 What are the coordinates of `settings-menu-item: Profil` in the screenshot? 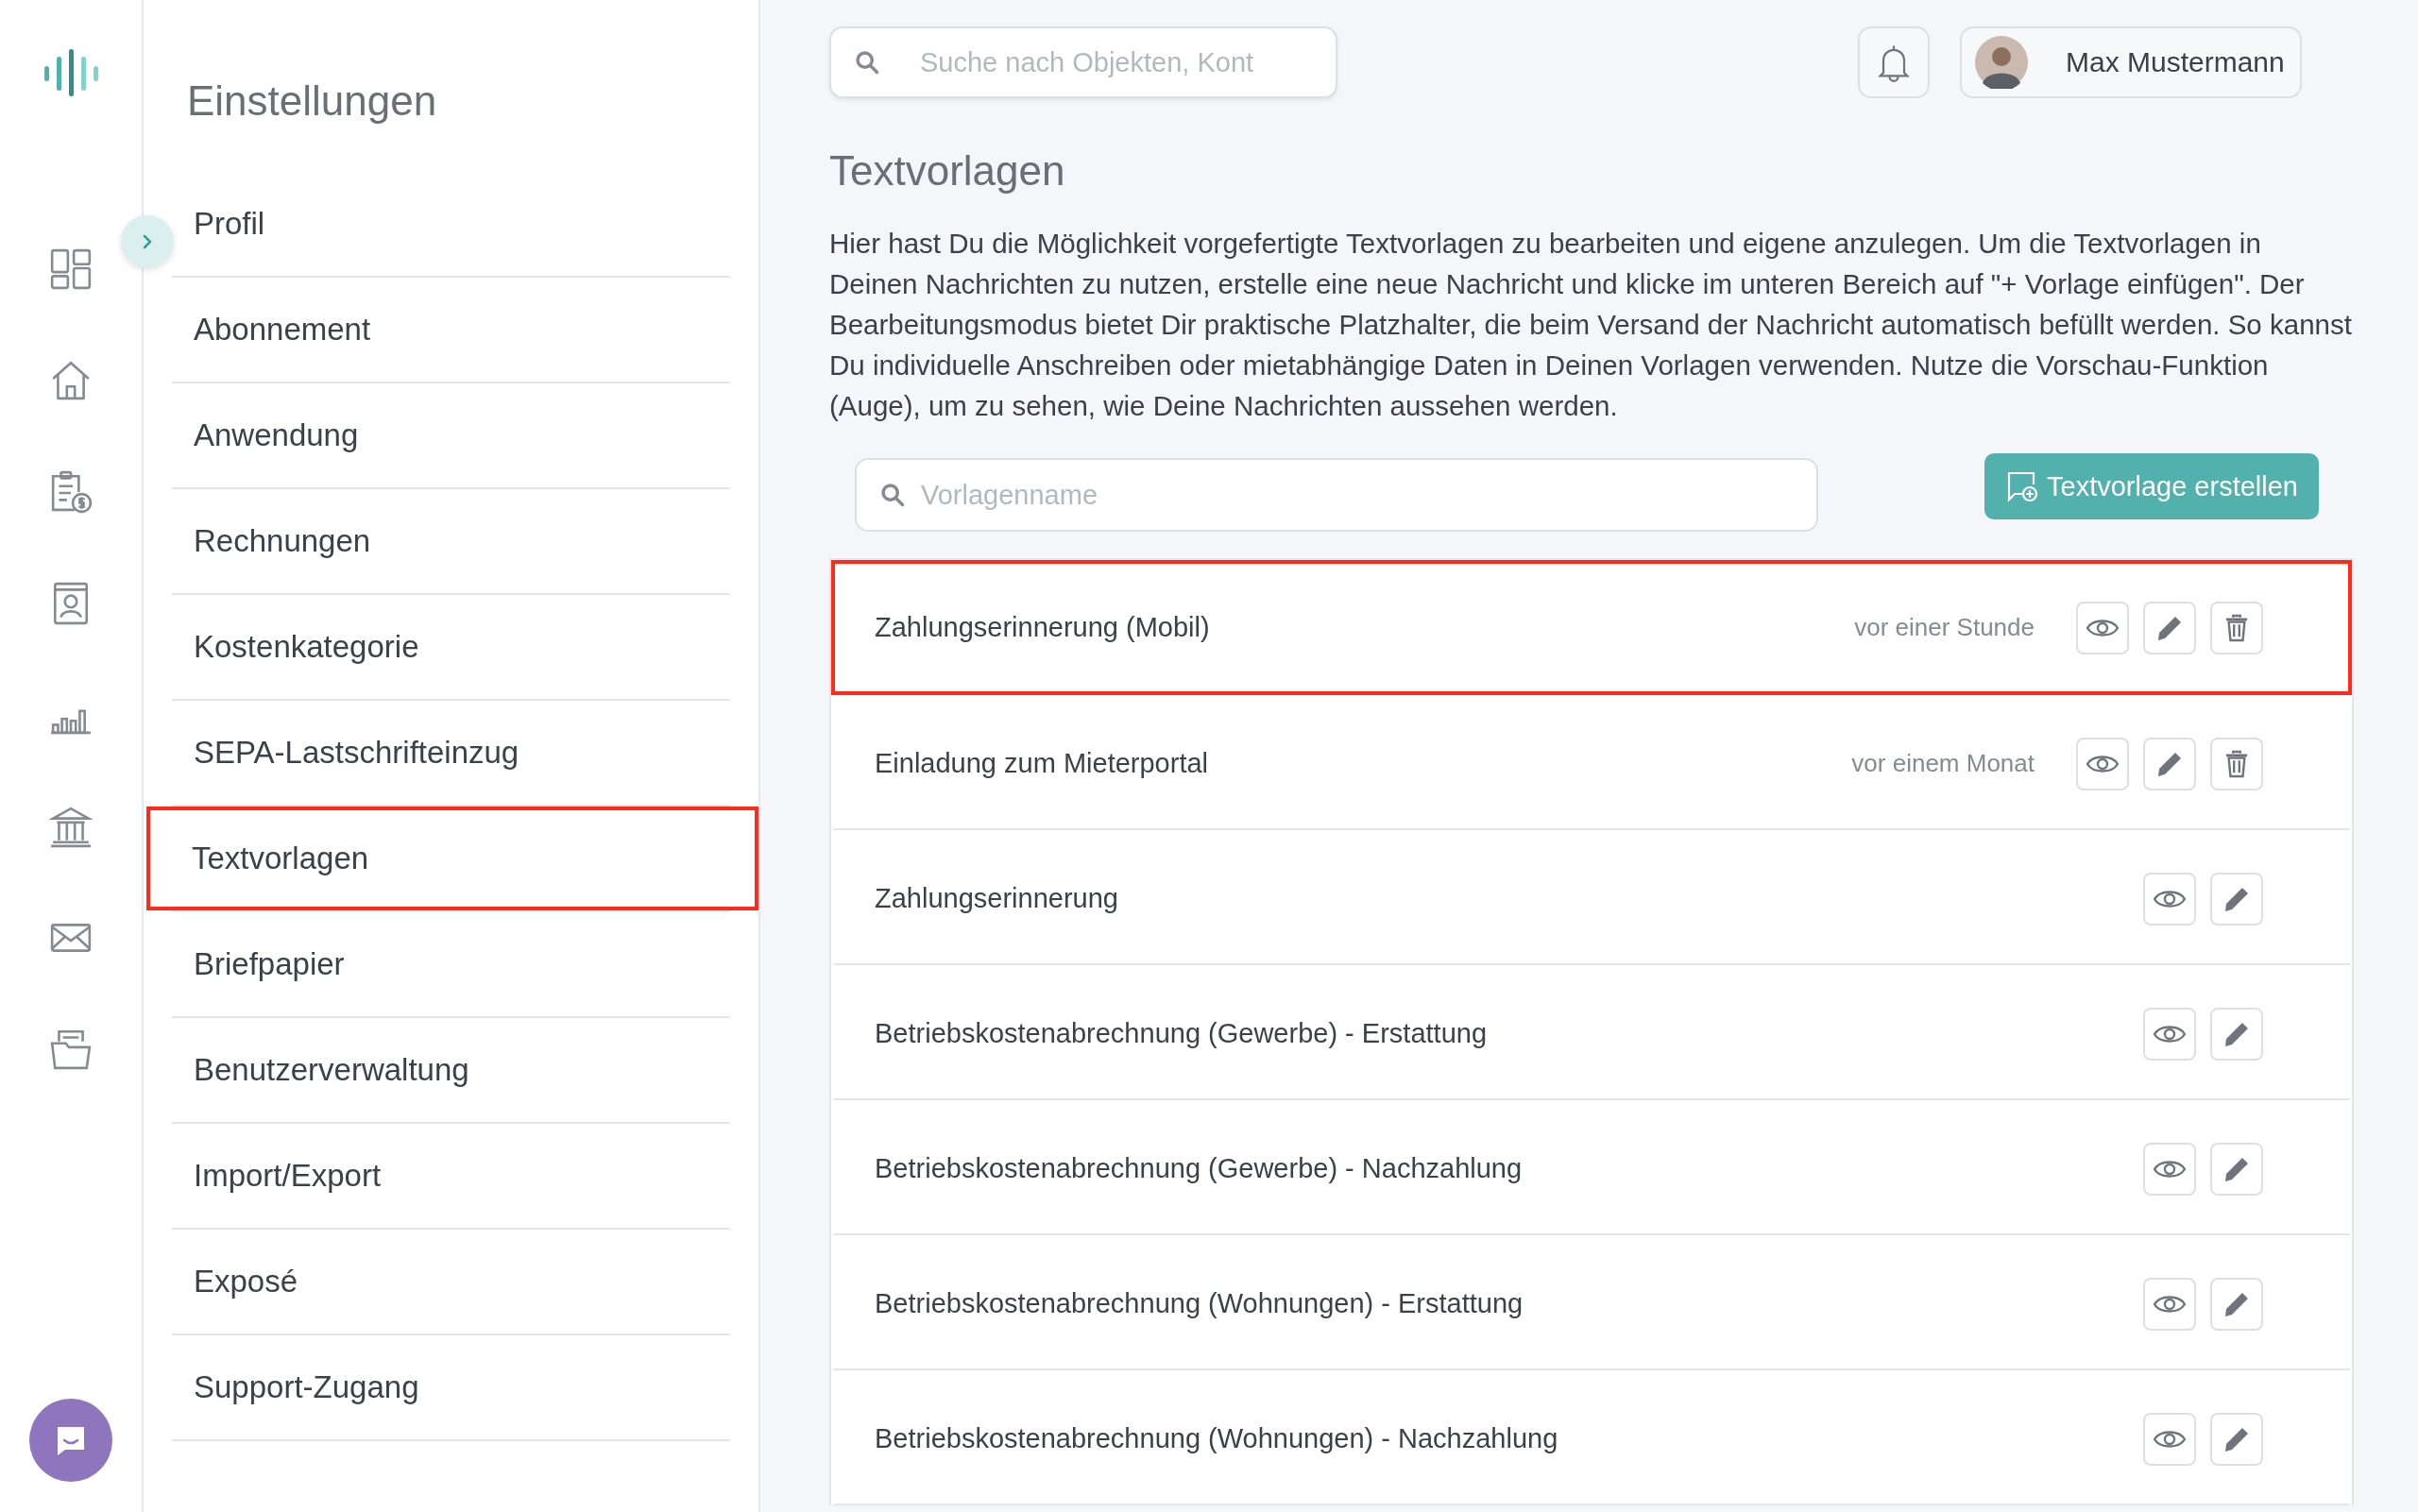 It's located at (451, 224).